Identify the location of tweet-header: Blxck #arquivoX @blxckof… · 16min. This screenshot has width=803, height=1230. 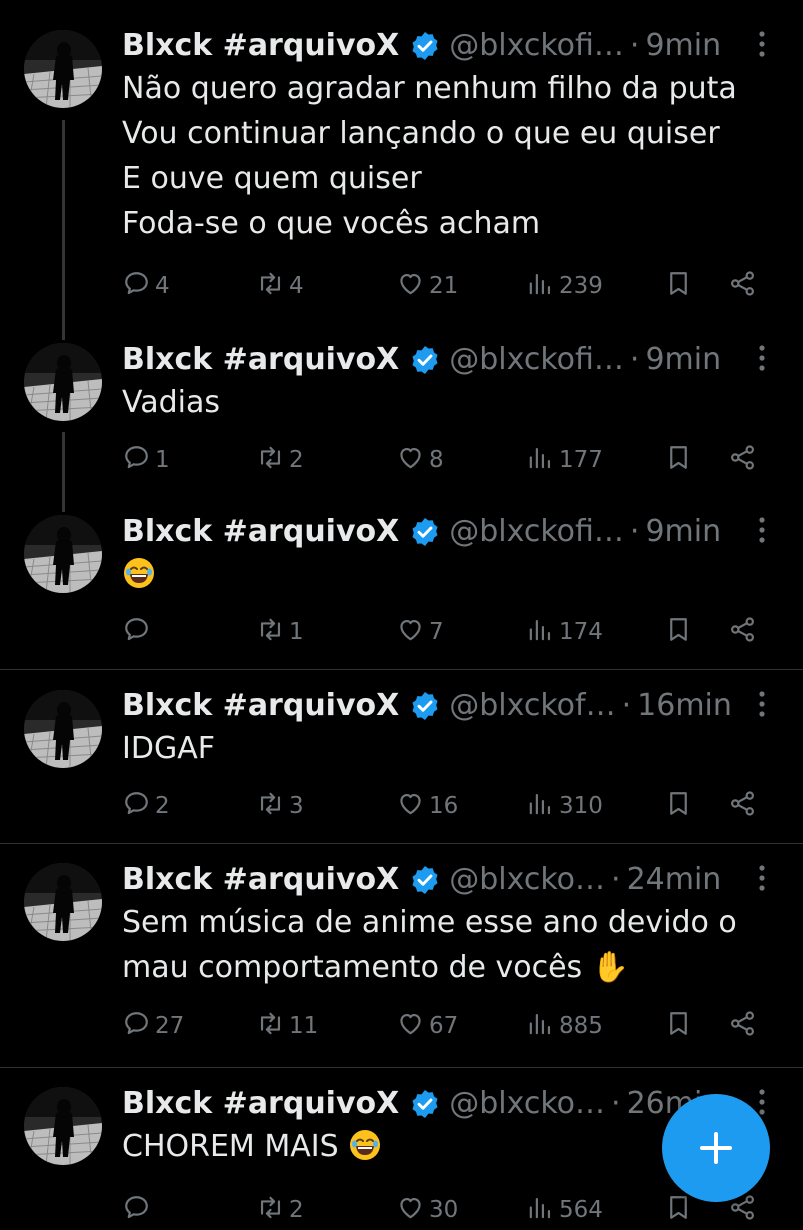
(442, 706).